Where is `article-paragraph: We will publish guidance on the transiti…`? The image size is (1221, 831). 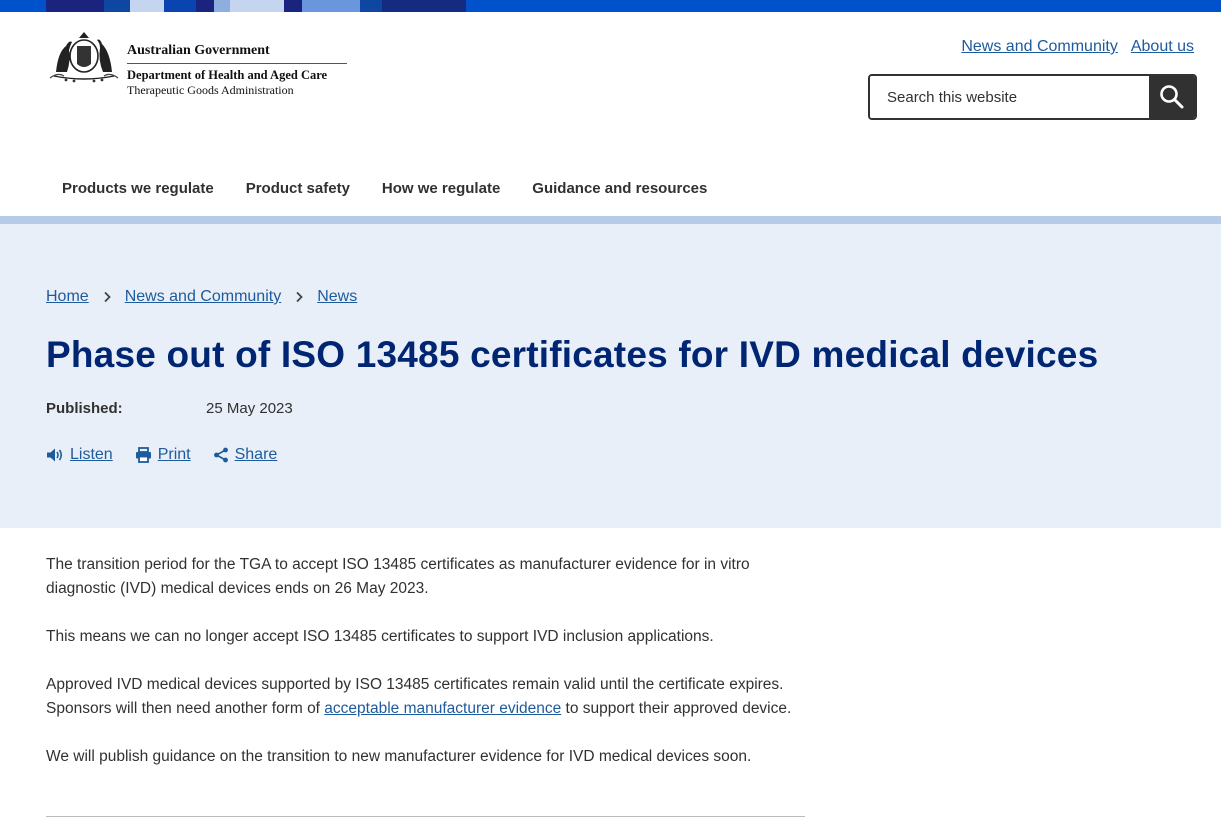
article-paragraph: We will publish guidance on the transiti… is located at coordinates (399, 756).